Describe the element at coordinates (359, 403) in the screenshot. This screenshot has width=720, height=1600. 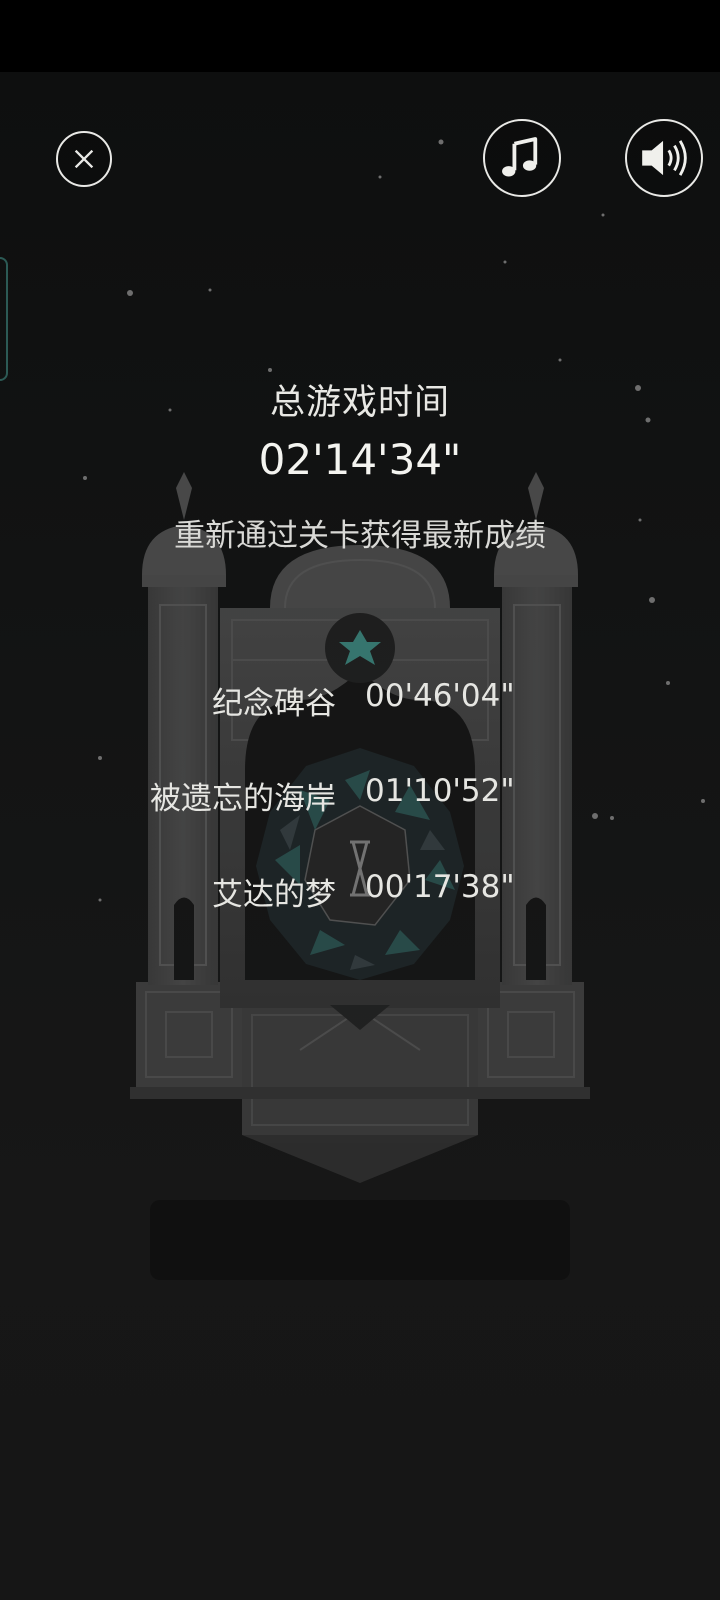
I see `total-play-time-title: 总游戏时间` at that location.